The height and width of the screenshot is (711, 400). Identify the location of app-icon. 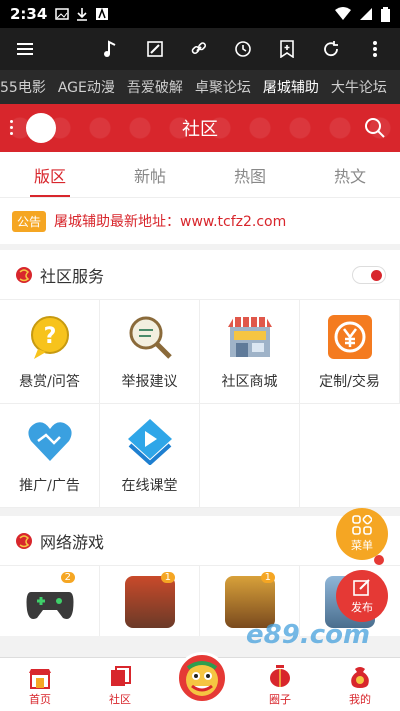
(102, 13).